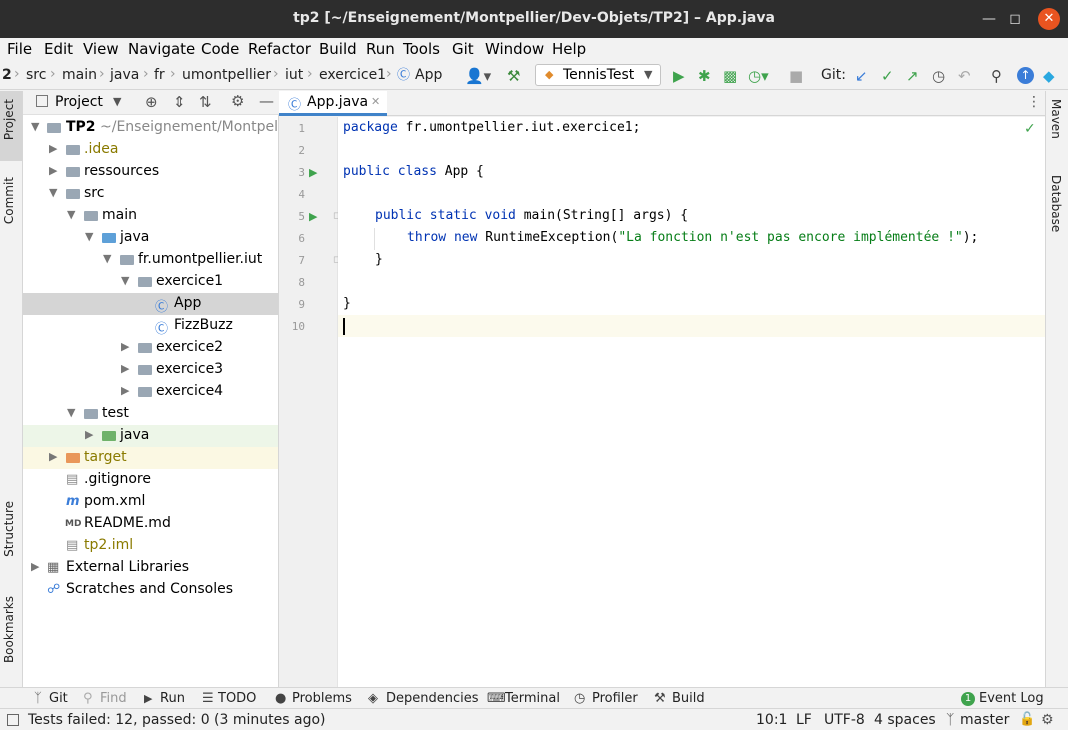 The width and height of the screenshot is (1068, 730). Describe the element at coordinates (964, 76) in the screenshot. I see `rollback-icon: ↶` at that location.